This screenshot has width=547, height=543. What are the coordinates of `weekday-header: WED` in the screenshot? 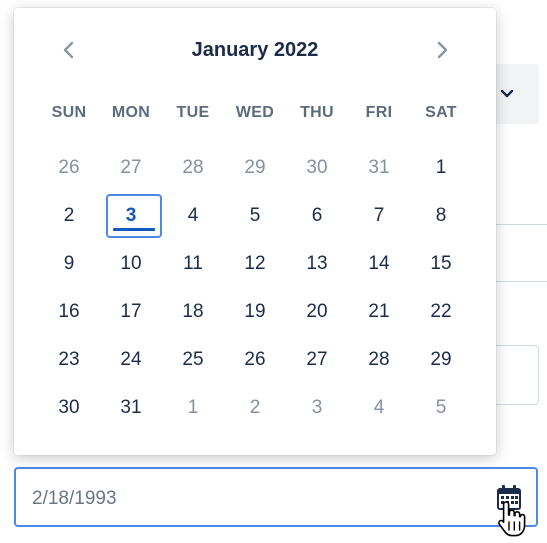 It's located at (255, 112).